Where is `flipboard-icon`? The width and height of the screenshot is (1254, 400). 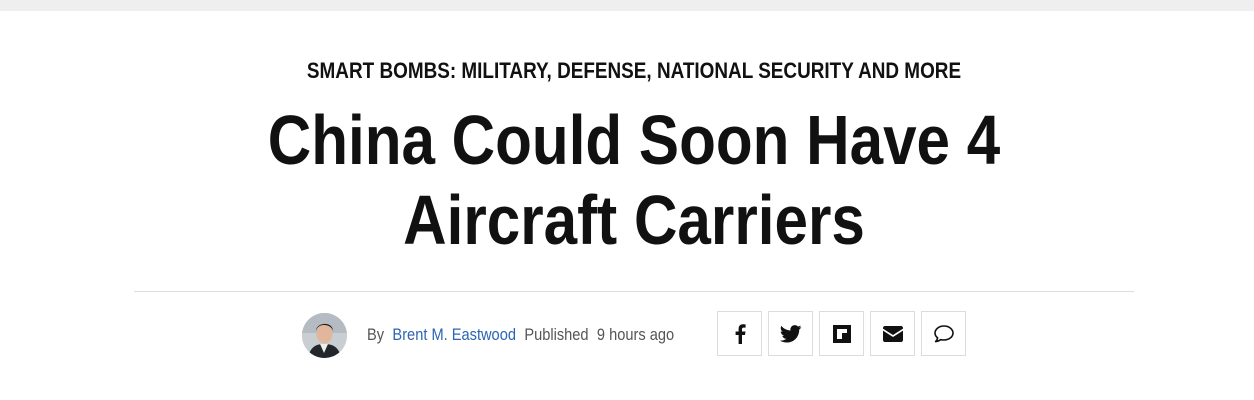
flipboard-icon is located at coordinates (841, 333).